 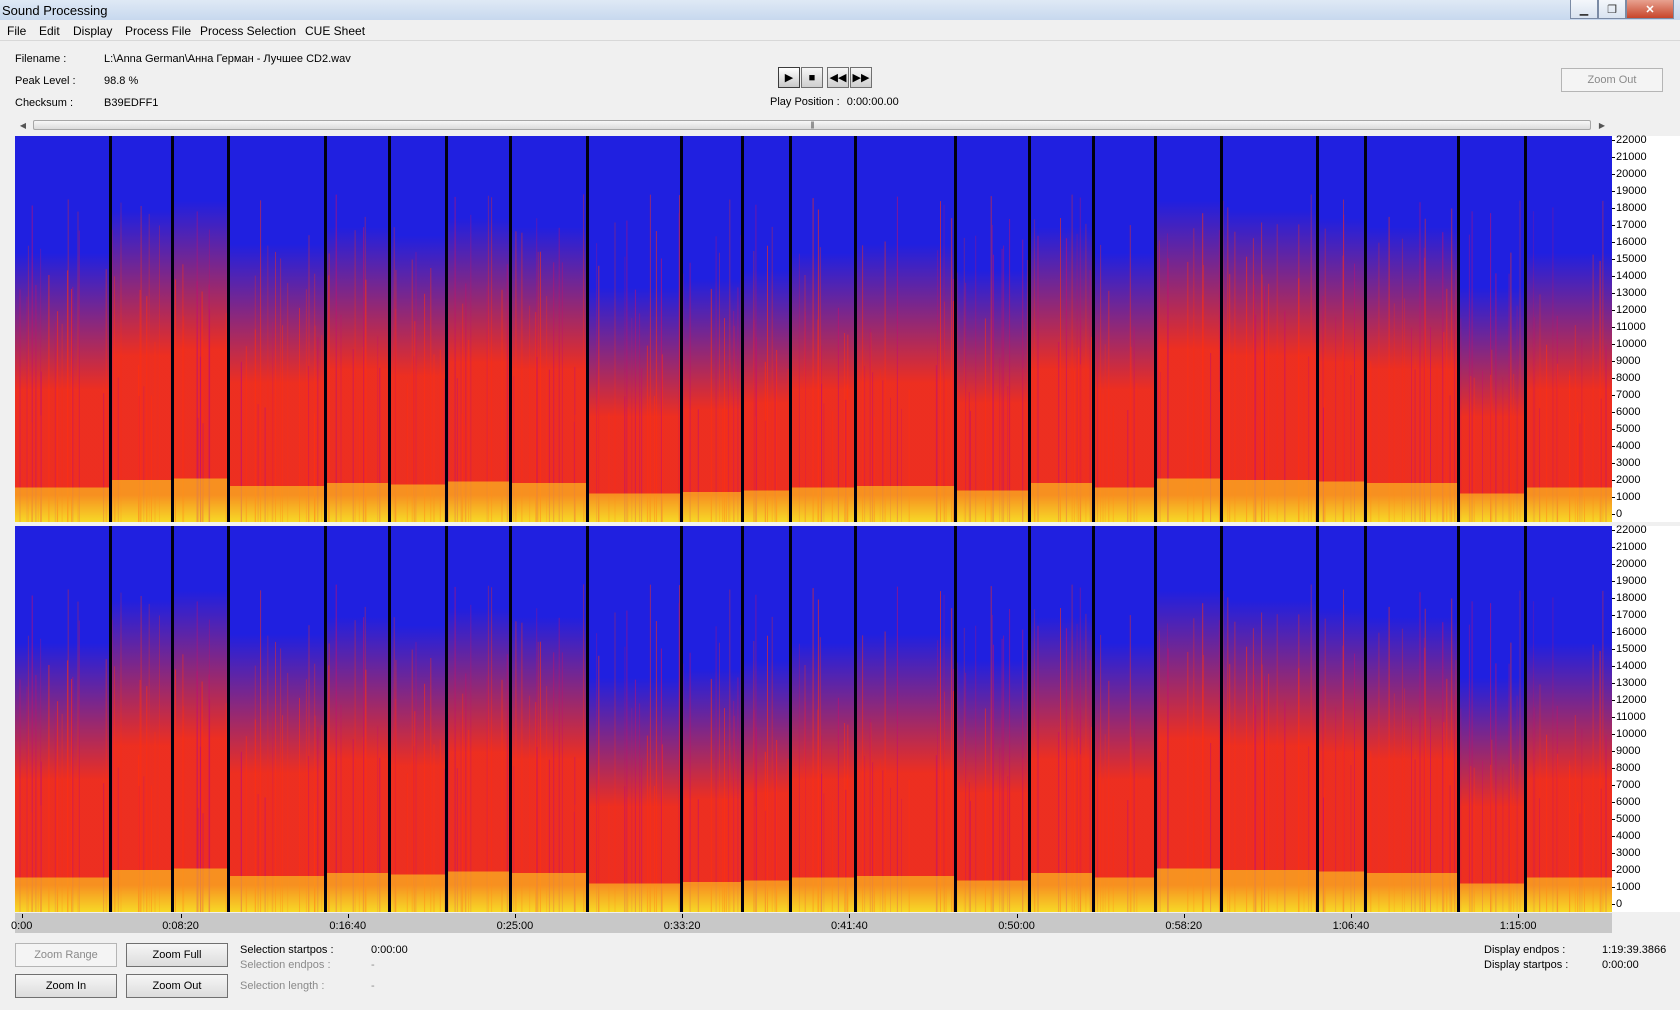 What do you see at coordinates (177, 986) in the screenshot?
I see `zoom-out-button: Zoom Out` at bounding box center [177, 986].